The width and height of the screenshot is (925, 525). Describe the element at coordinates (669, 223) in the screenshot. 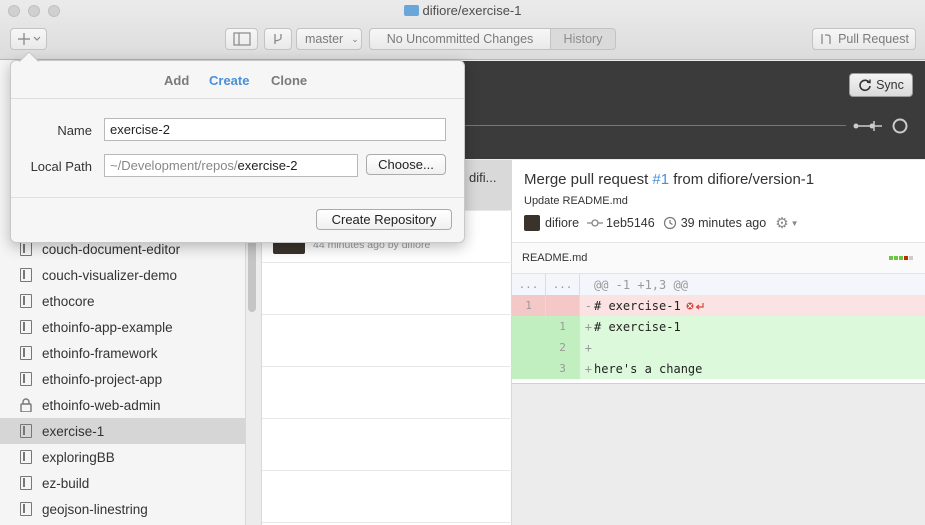

I see `clock-icon` at that location.